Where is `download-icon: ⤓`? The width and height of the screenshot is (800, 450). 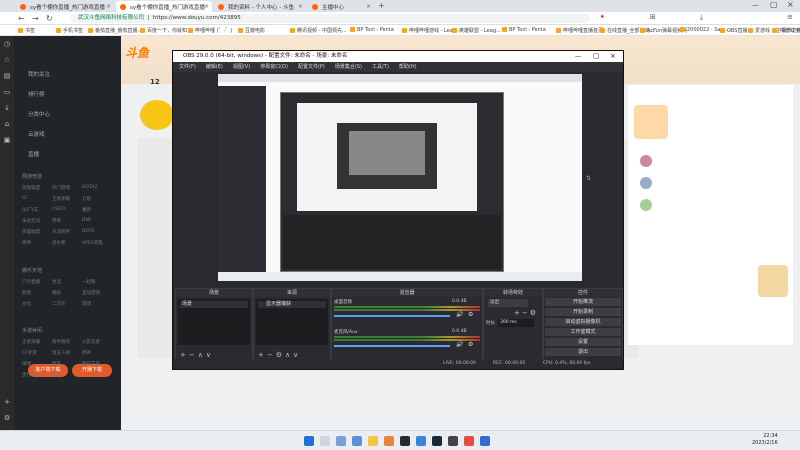
download-icon: ⤓ is located at coordinates (701, 17).